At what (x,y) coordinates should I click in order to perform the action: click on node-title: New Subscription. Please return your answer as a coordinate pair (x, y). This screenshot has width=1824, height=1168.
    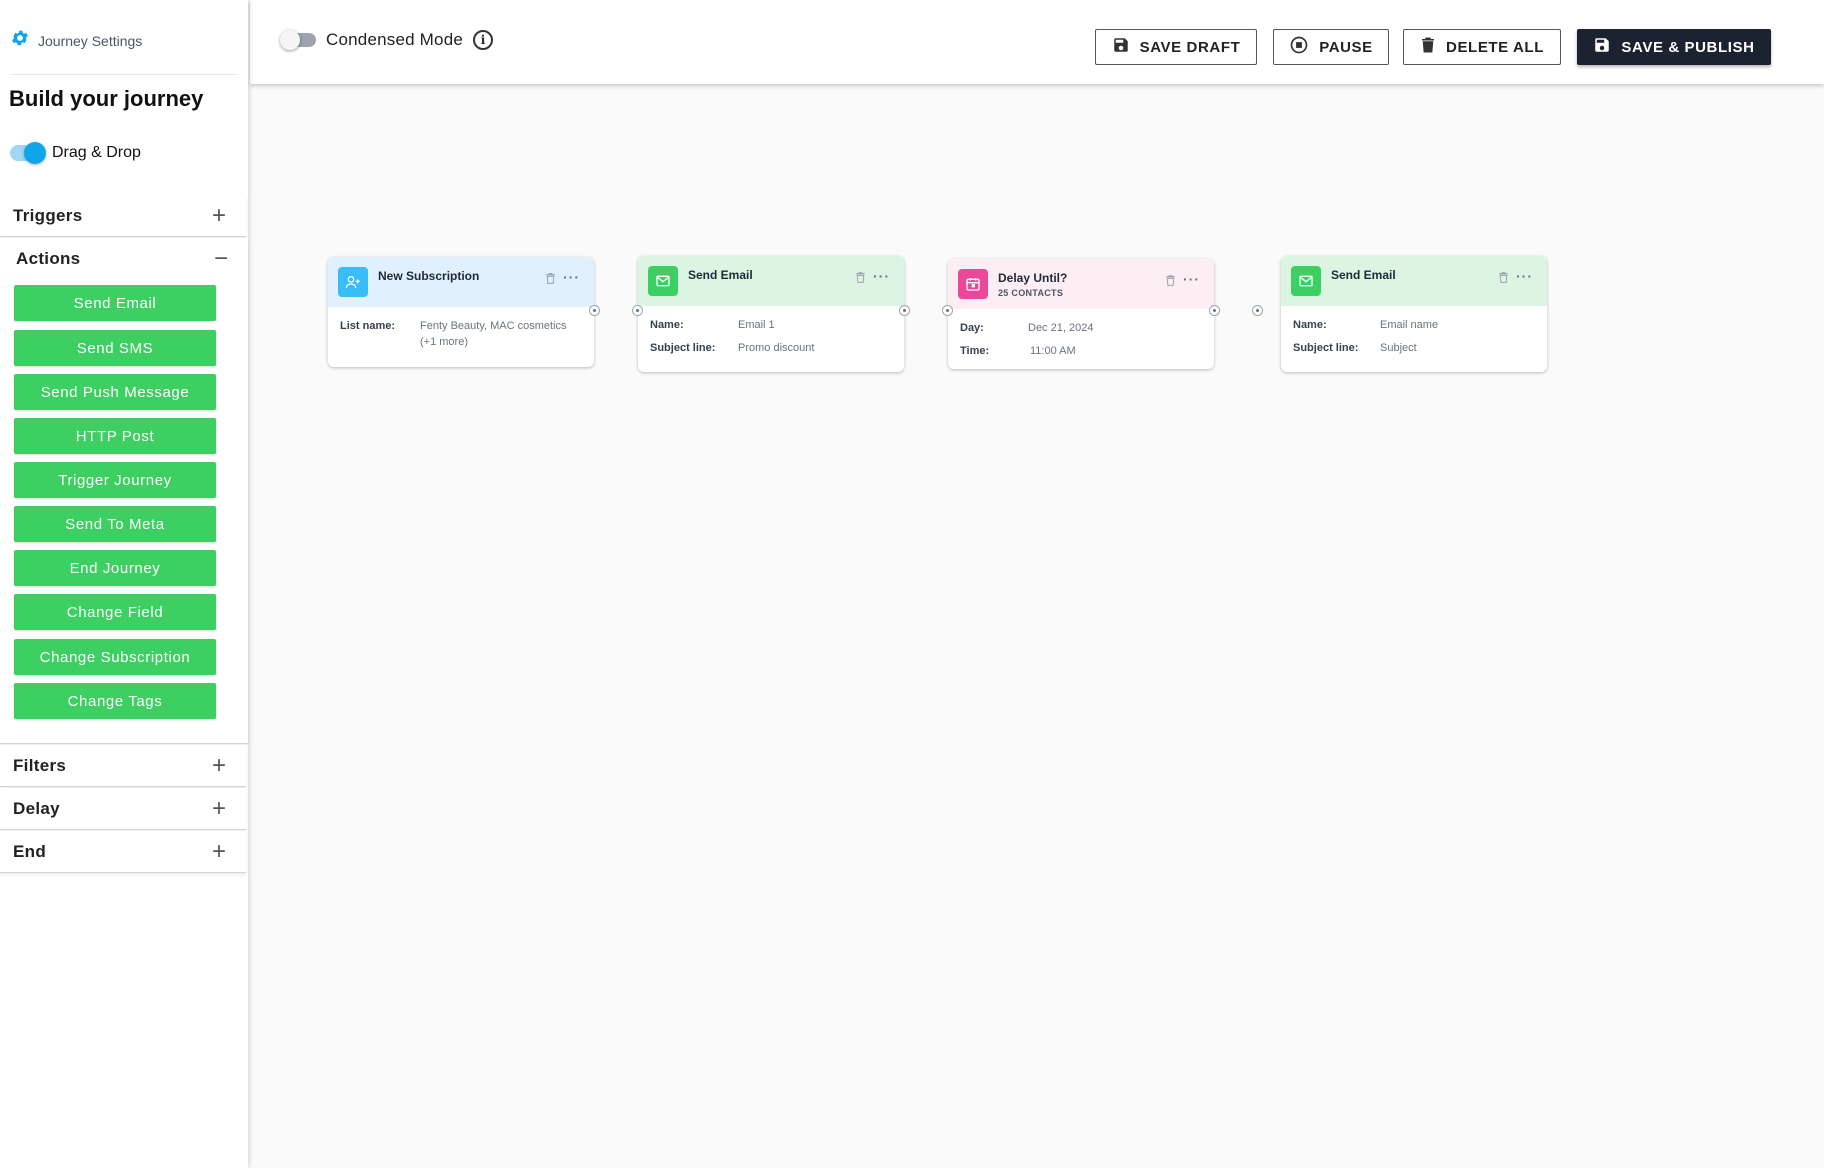
    Looking at the image, I should click on (429, 276).